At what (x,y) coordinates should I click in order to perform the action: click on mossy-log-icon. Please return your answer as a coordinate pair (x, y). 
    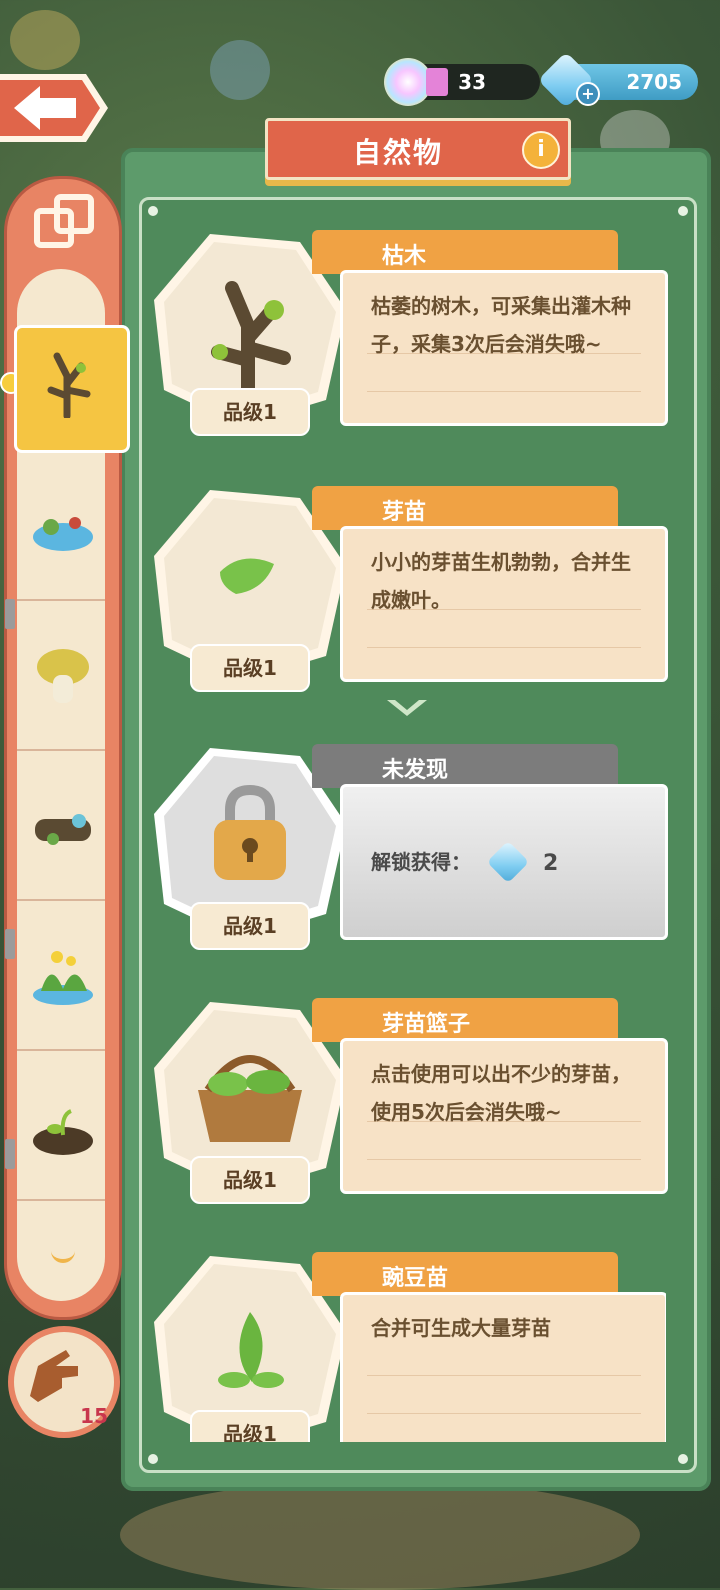
    Looking at the image, I should click on (63, 829).